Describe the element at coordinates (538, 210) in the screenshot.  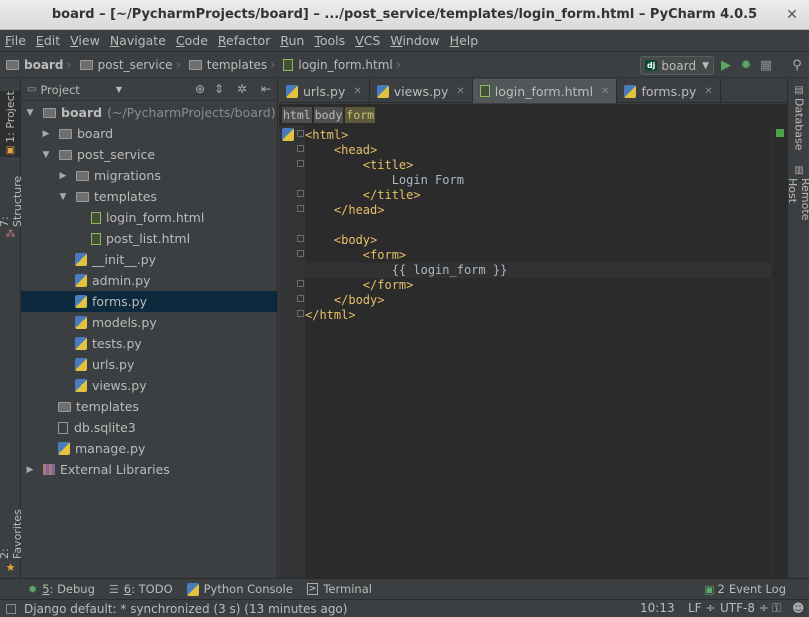
I see `code-line: </head>` at that location.